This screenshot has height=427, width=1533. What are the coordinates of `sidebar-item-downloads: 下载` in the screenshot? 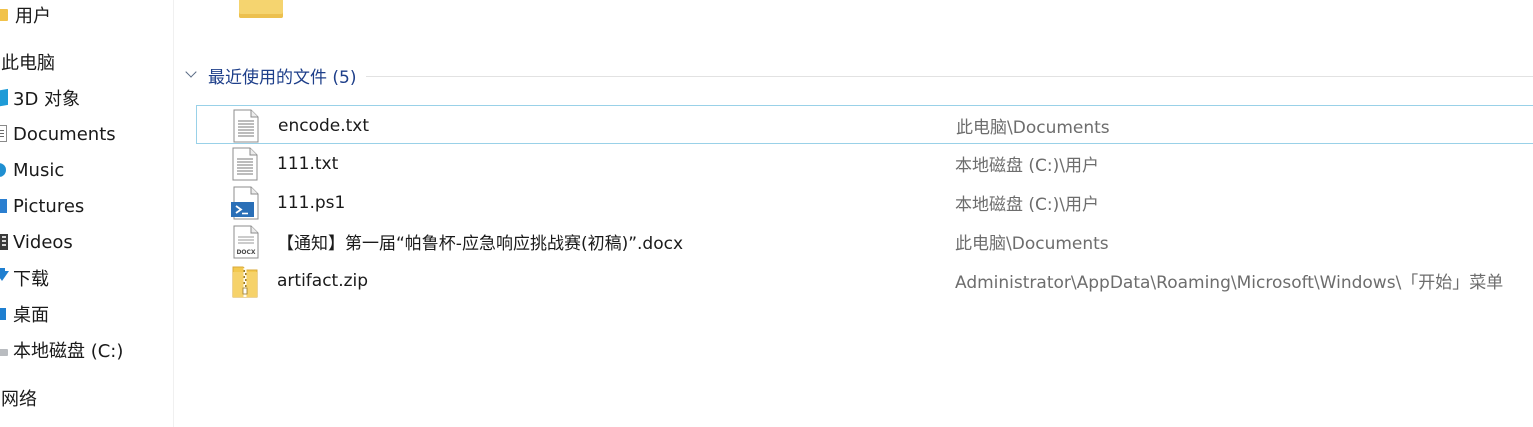 It's located at (86, 278).